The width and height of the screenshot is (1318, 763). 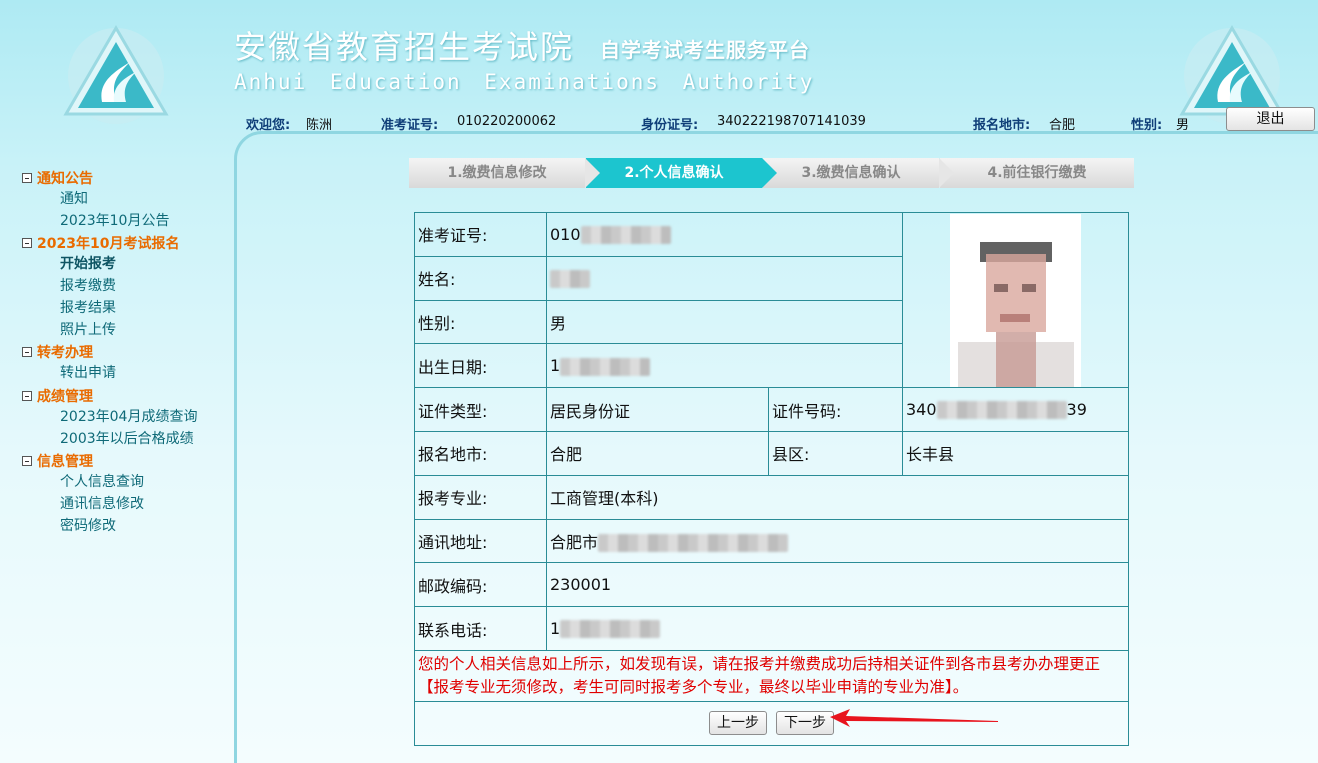 I want to click on address-value: 合肥市, so click(x=574, y=542).